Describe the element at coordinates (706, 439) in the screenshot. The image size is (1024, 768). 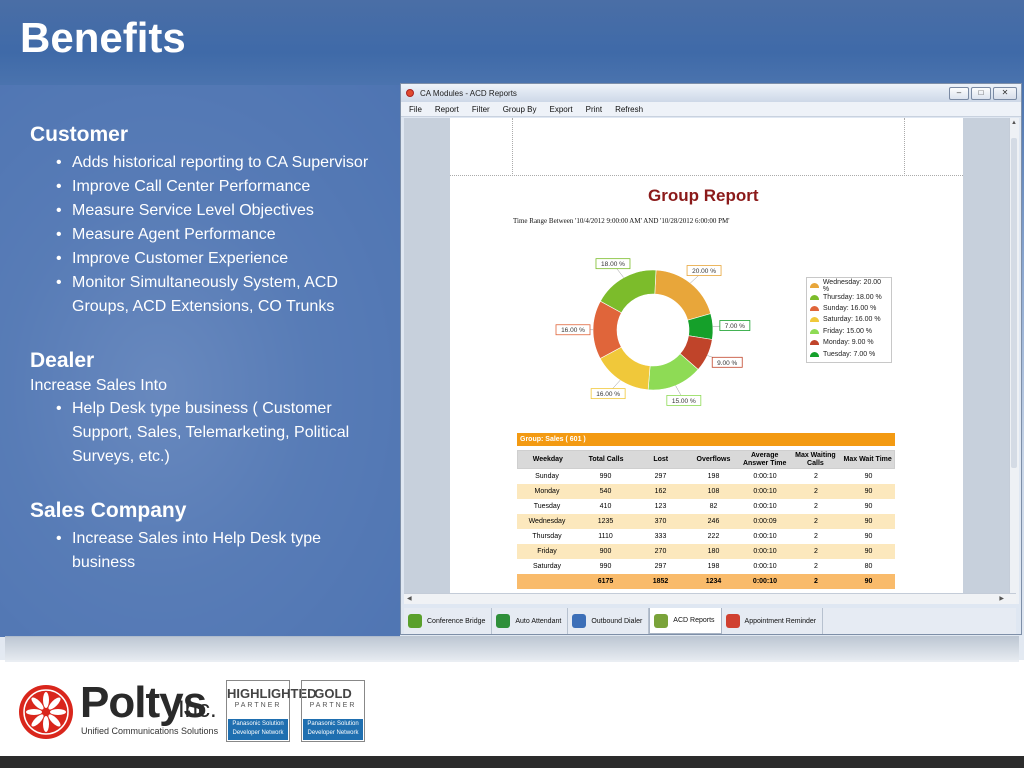
I see `table-caption: Group: Sales ( 601 )` at that location.